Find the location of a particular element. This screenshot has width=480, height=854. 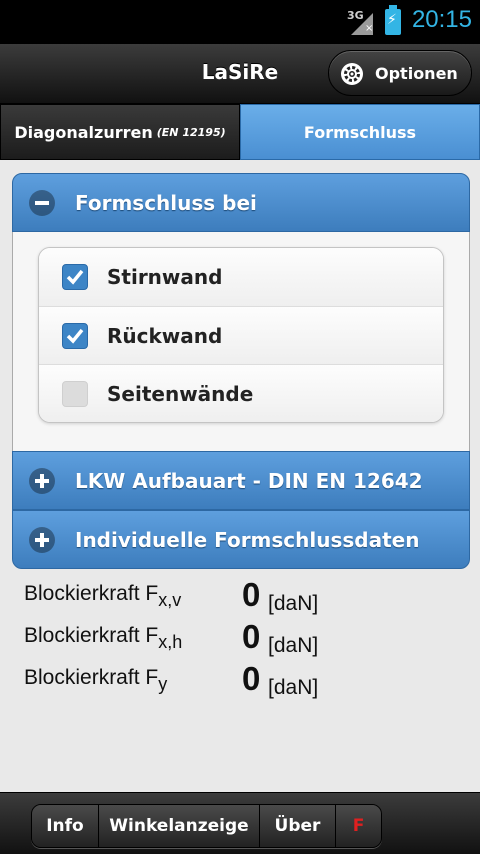

result-label: Blockierkraft Fx,v is located at coordinates (103, 596).